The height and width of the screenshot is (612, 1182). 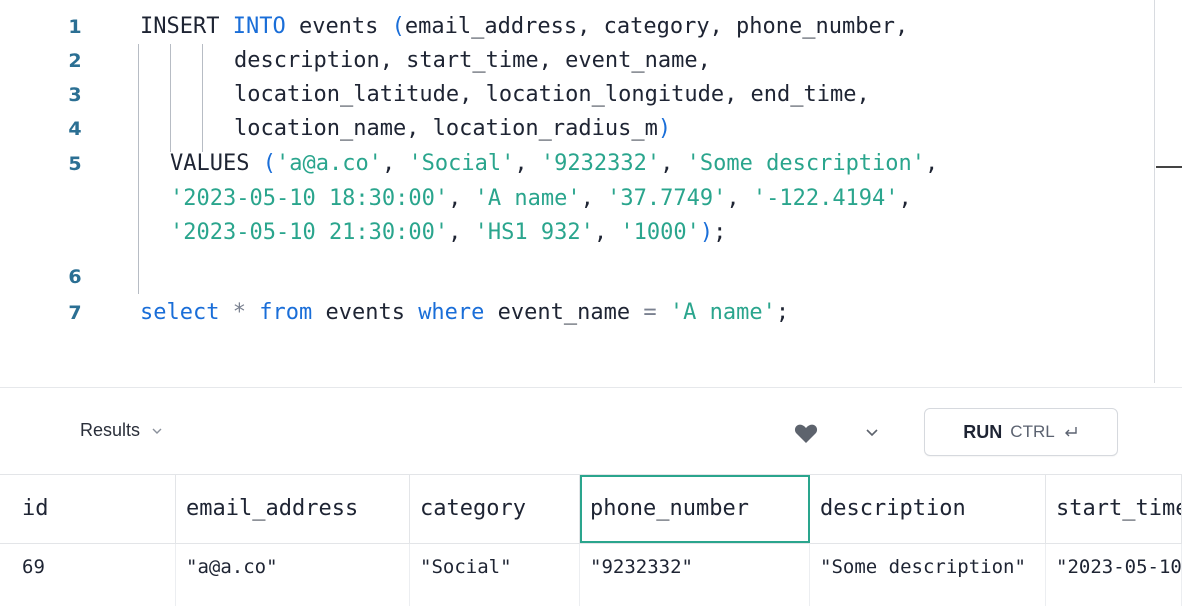 What do you see at coordinates (328, 163) in the screenshot?
I see `code-token: 'a@a.co'` at bounding box center [328, 163].